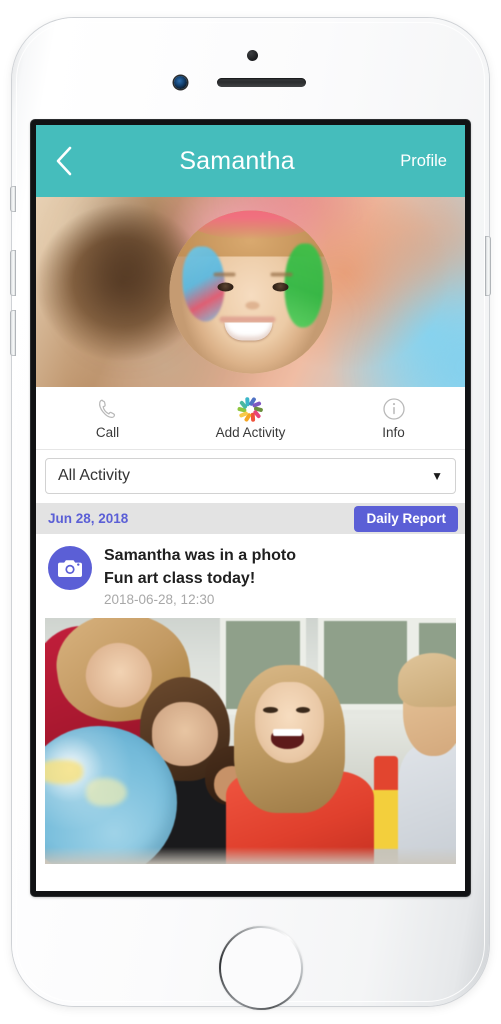  I want to click on daily-report-button: Daily Report, so click(406, 518).